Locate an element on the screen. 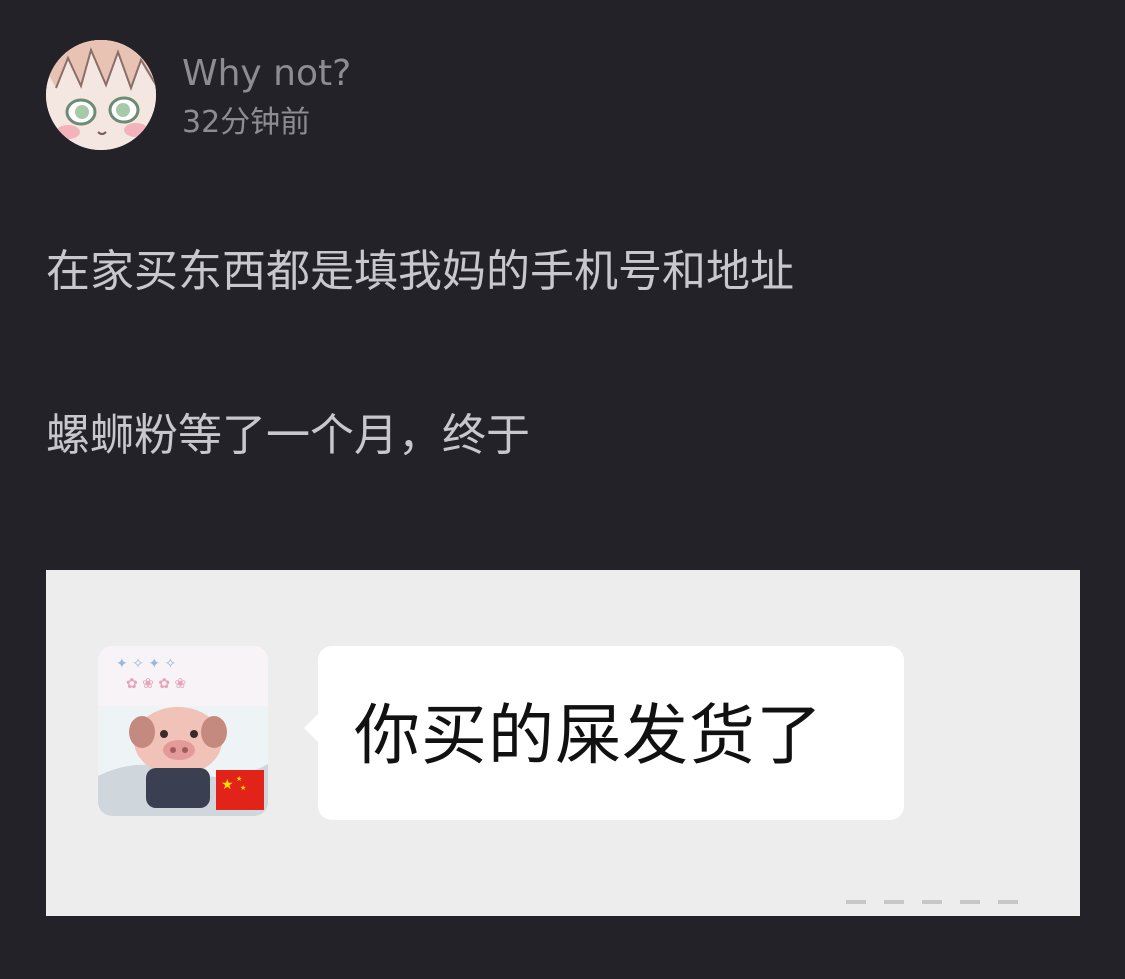 Image resolution: width=1125 pixels, height=979 pixels. post-text-line: 在家买东西都是填我妈的手机号和地址 is located at coordinates (420, 271).